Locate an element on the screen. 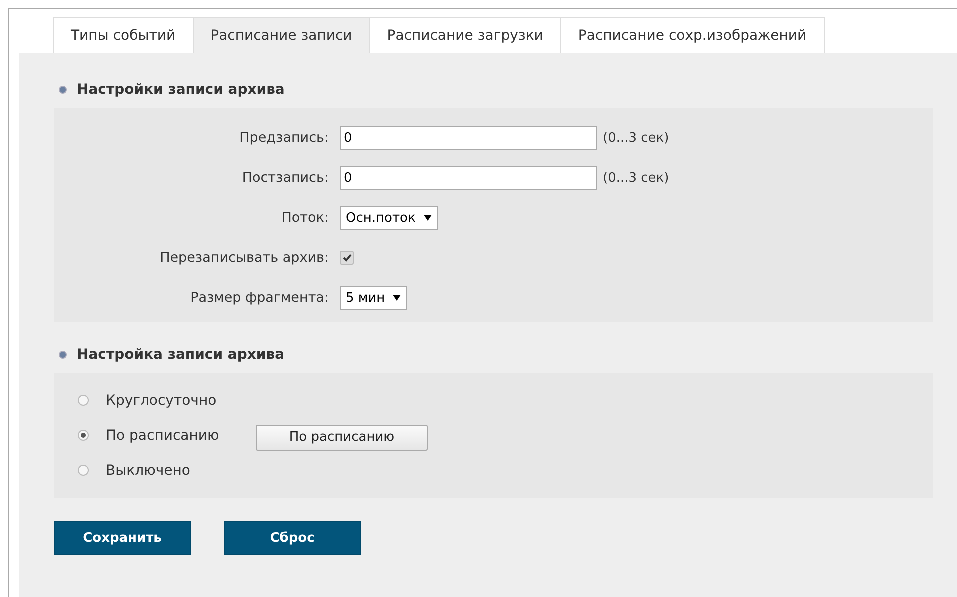  schedule-button: По расписанию is located at coordinates (342, 437).